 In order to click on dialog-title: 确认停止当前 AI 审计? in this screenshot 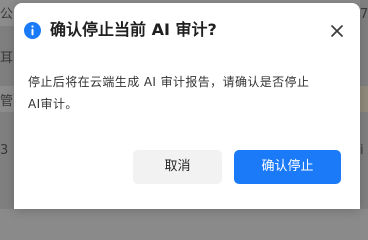, I will do `click(133, 29)`.